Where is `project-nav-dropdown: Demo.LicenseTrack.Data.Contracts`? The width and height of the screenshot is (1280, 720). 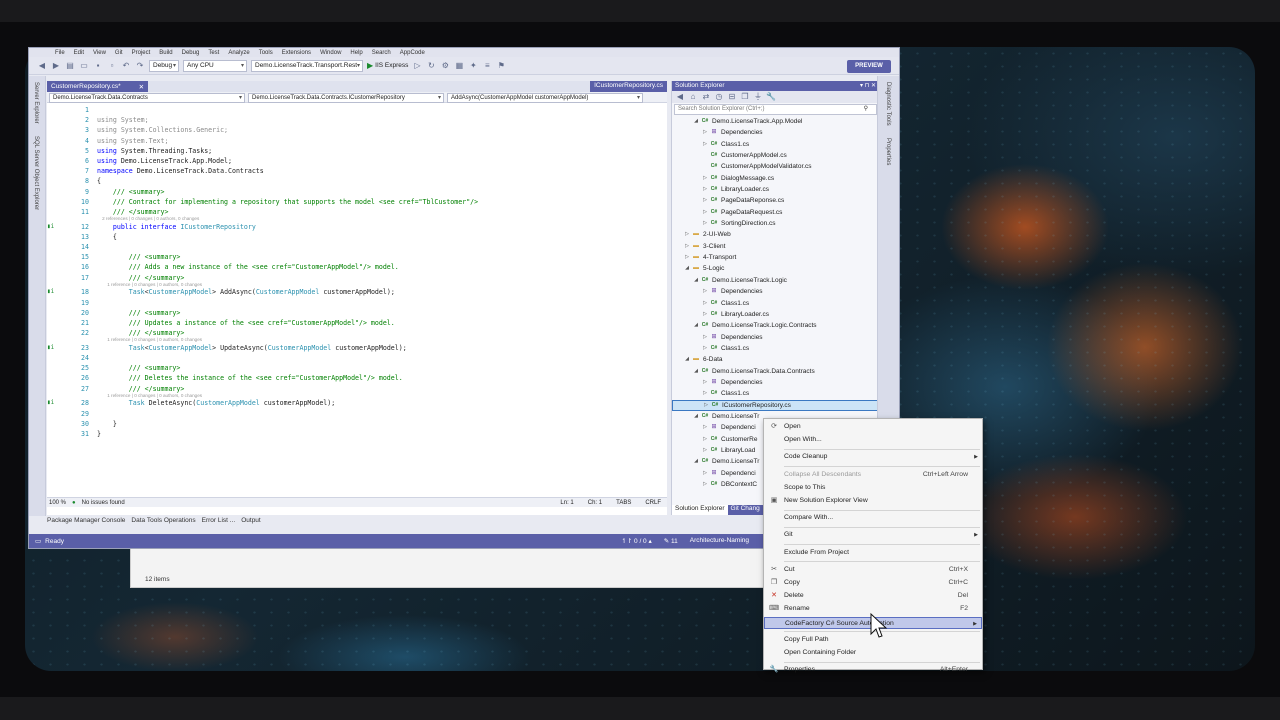 project-nav-dropdown: Demo.LicenseTrack.Data.Contracts is located at coordinates (147, 98).